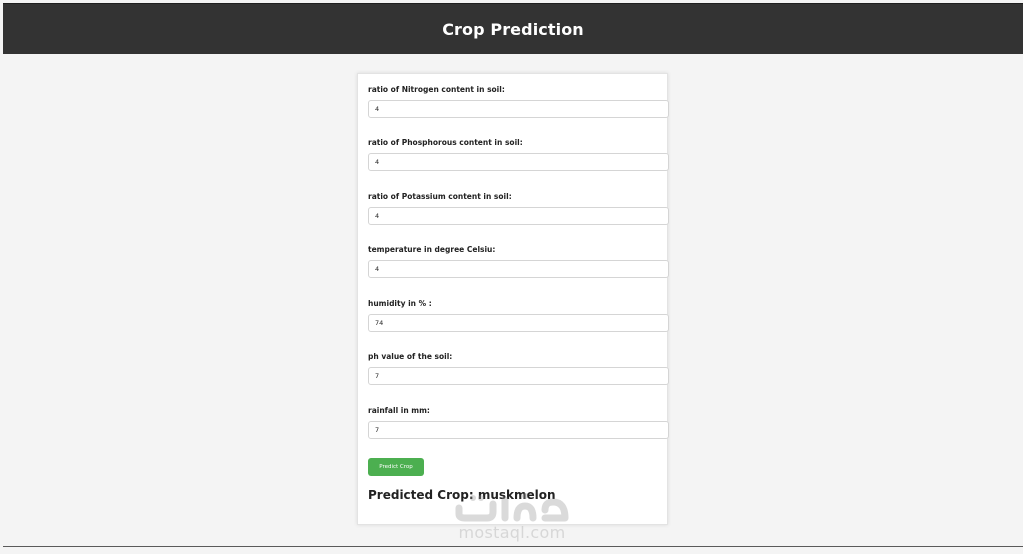 The image size is (1023, 554). I want to click on watermark-text: mostaql.com, so click(512, 532).